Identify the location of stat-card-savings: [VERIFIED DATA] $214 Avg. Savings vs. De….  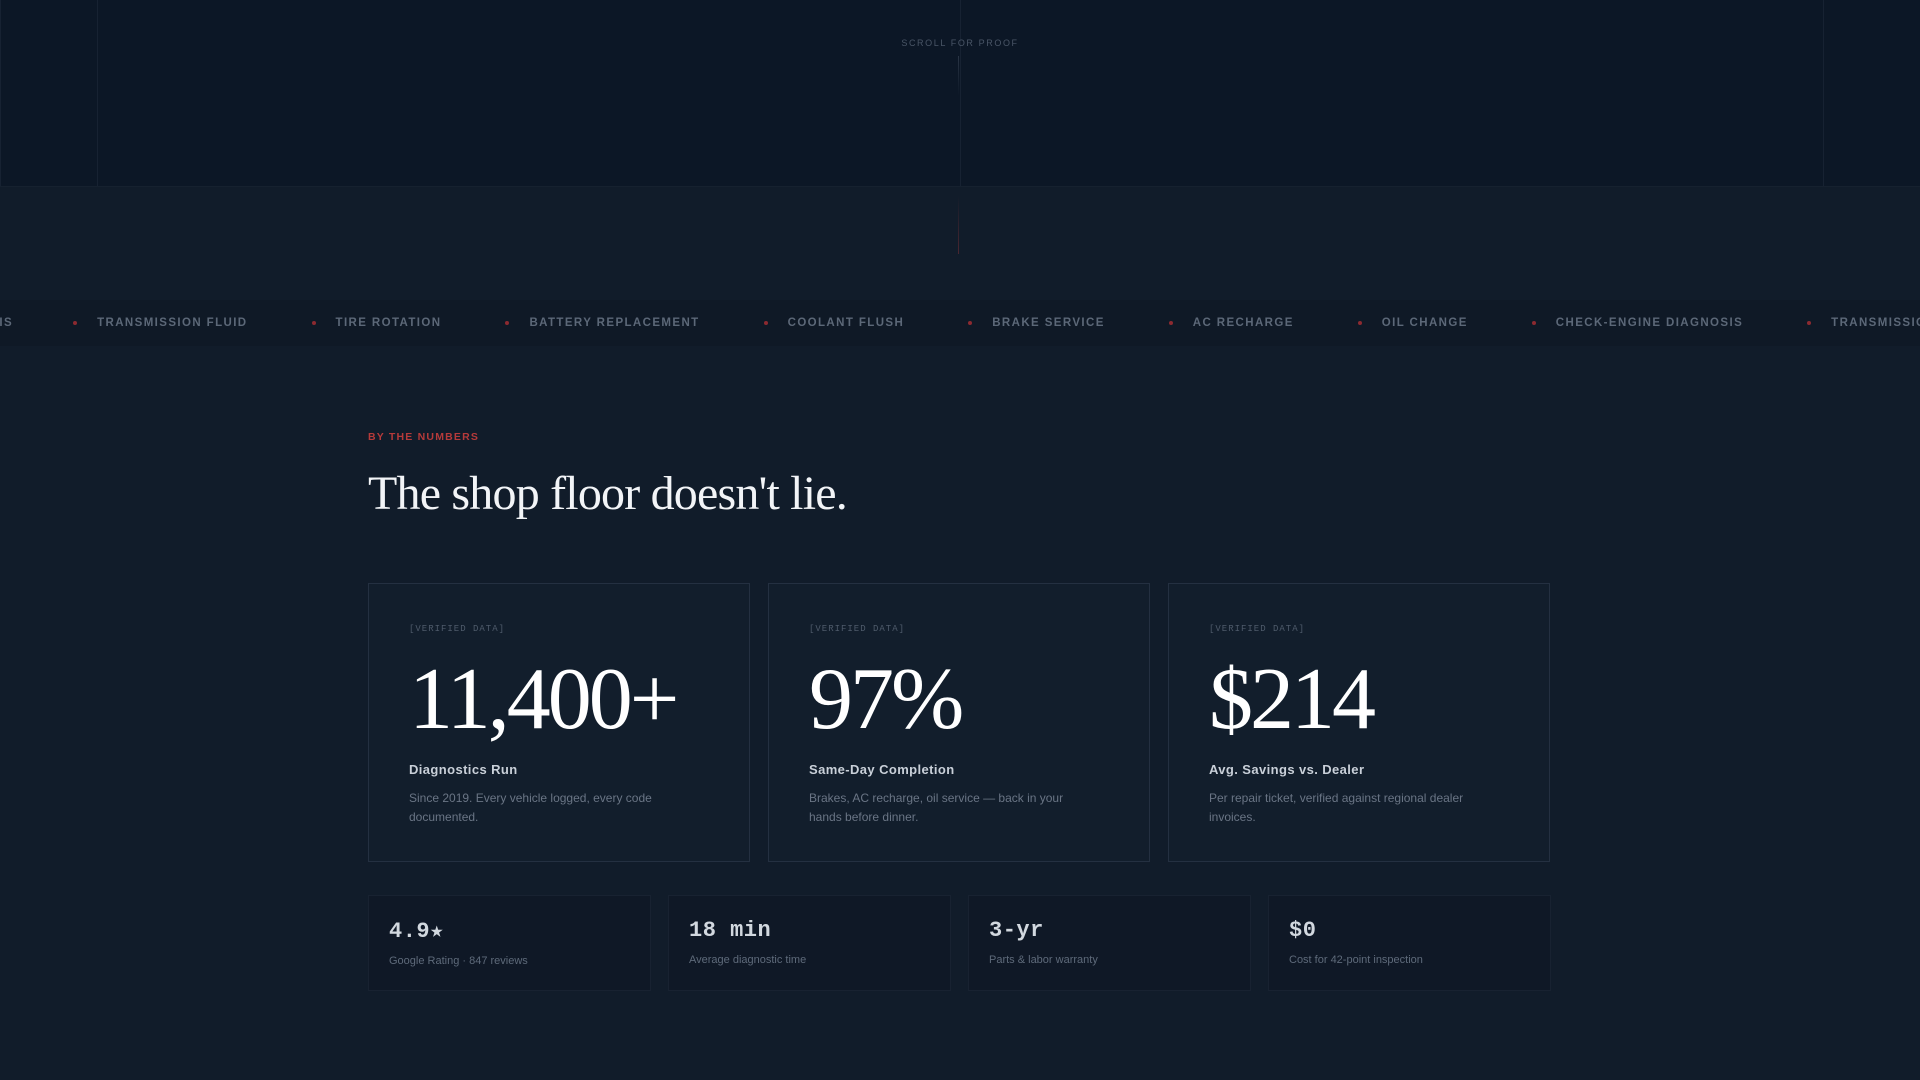
(1359, 722).